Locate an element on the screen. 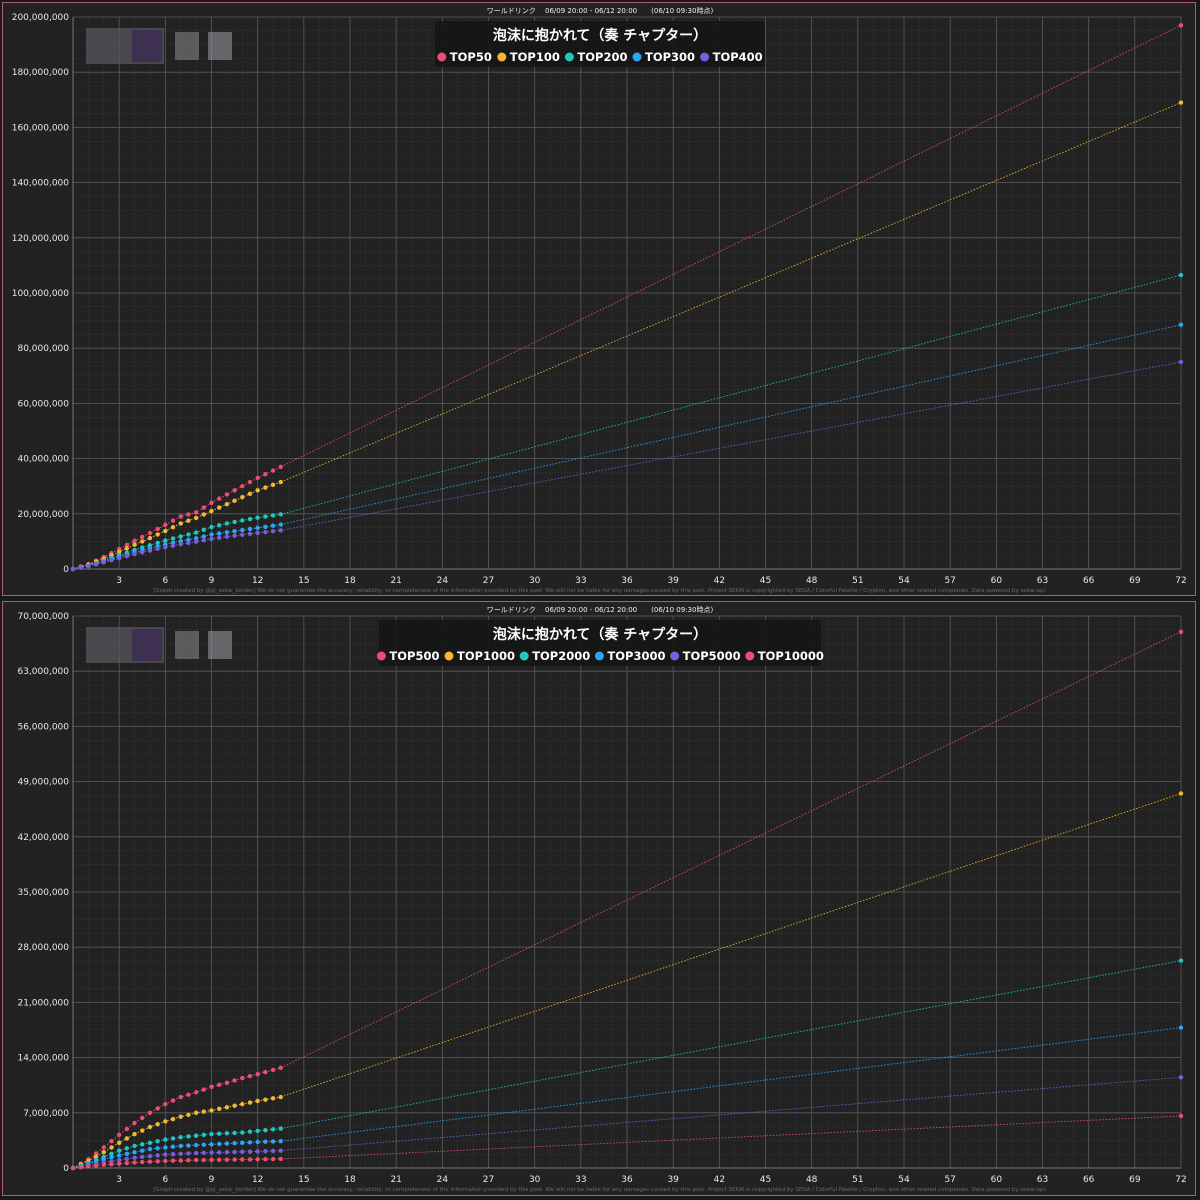  x-tick-label: 42 is located at coordinates (719, 581).